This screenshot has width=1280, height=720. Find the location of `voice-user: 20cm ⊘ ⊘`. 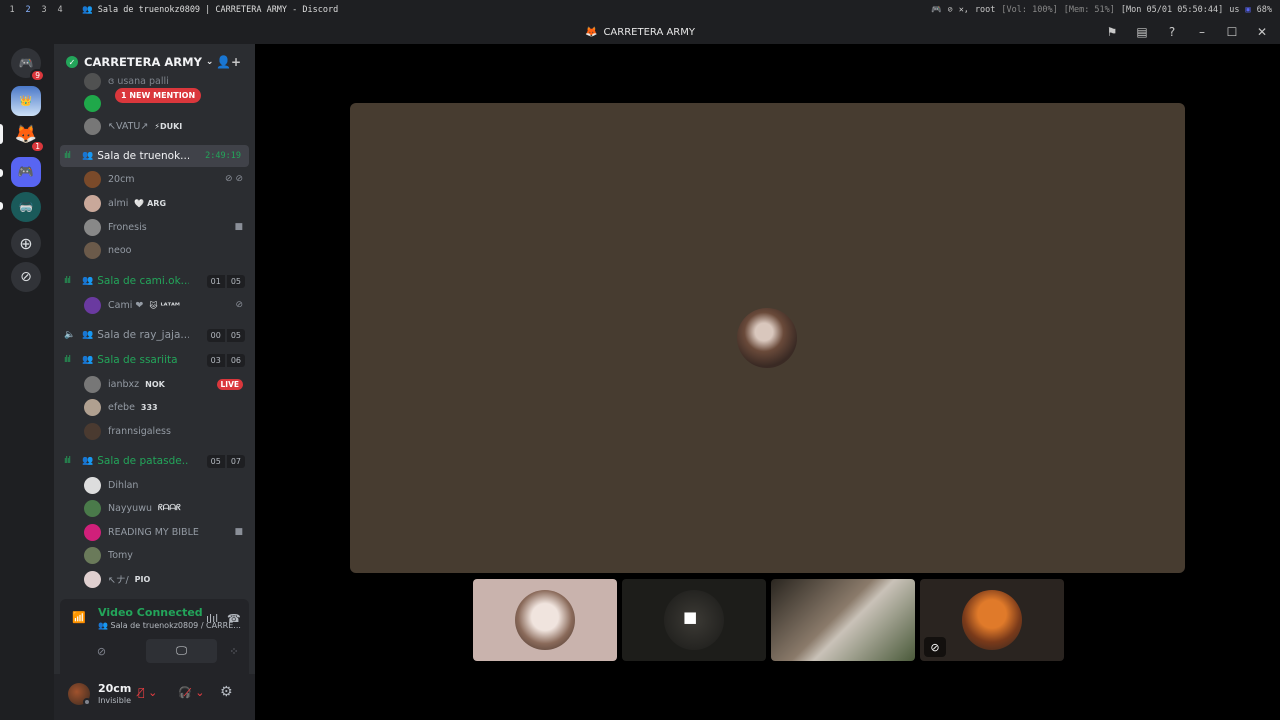

voice-user: 20cm ⊘ ⊘ is located at coordinates (154, 179).